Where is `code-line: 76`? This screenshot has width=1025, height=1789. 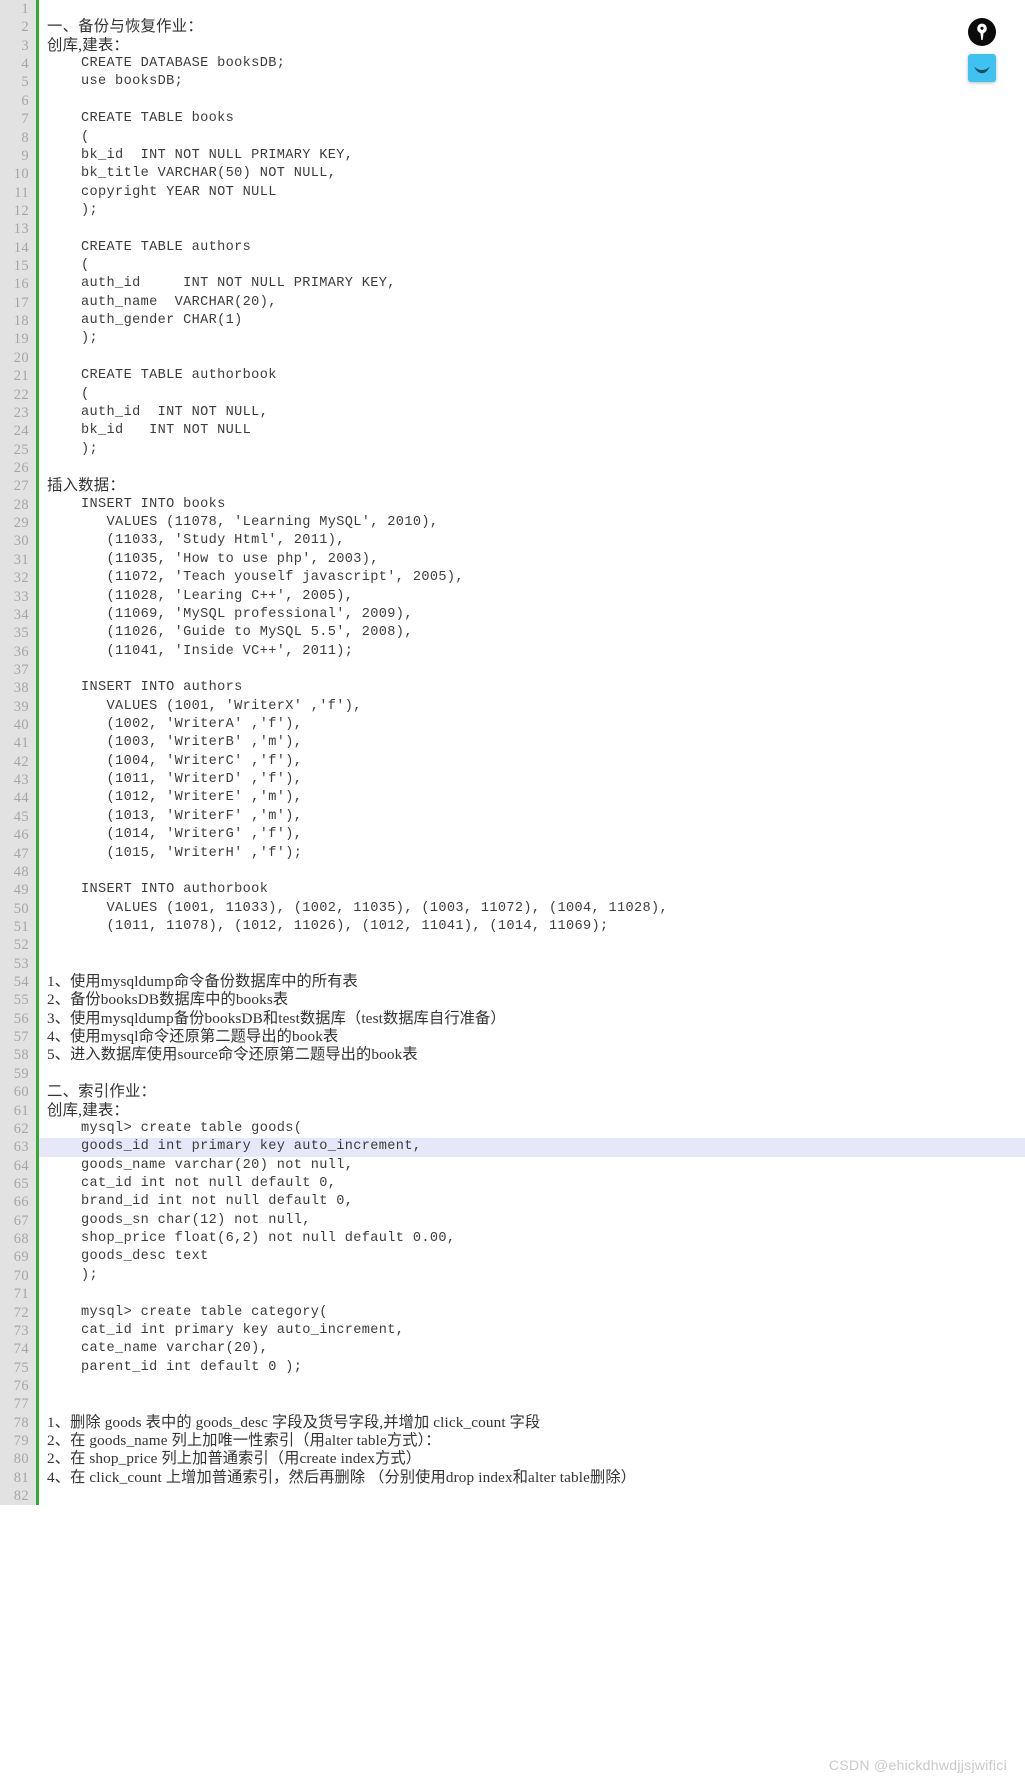
code-line: 76 is located at coordinates (512, 1386).